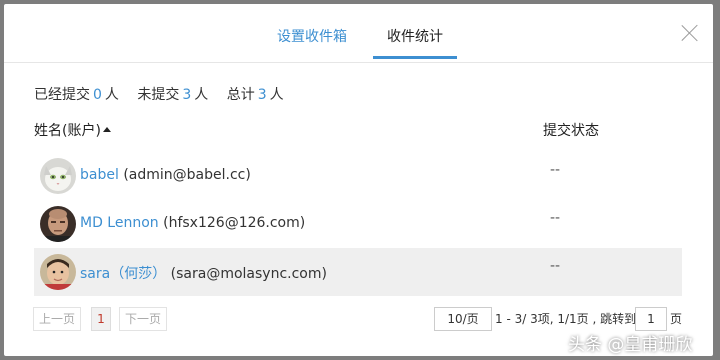  What do you see at coordinates (58, 224) in the screenshot?
I see `man-portrait-icon` at bounding box center [58, 224].